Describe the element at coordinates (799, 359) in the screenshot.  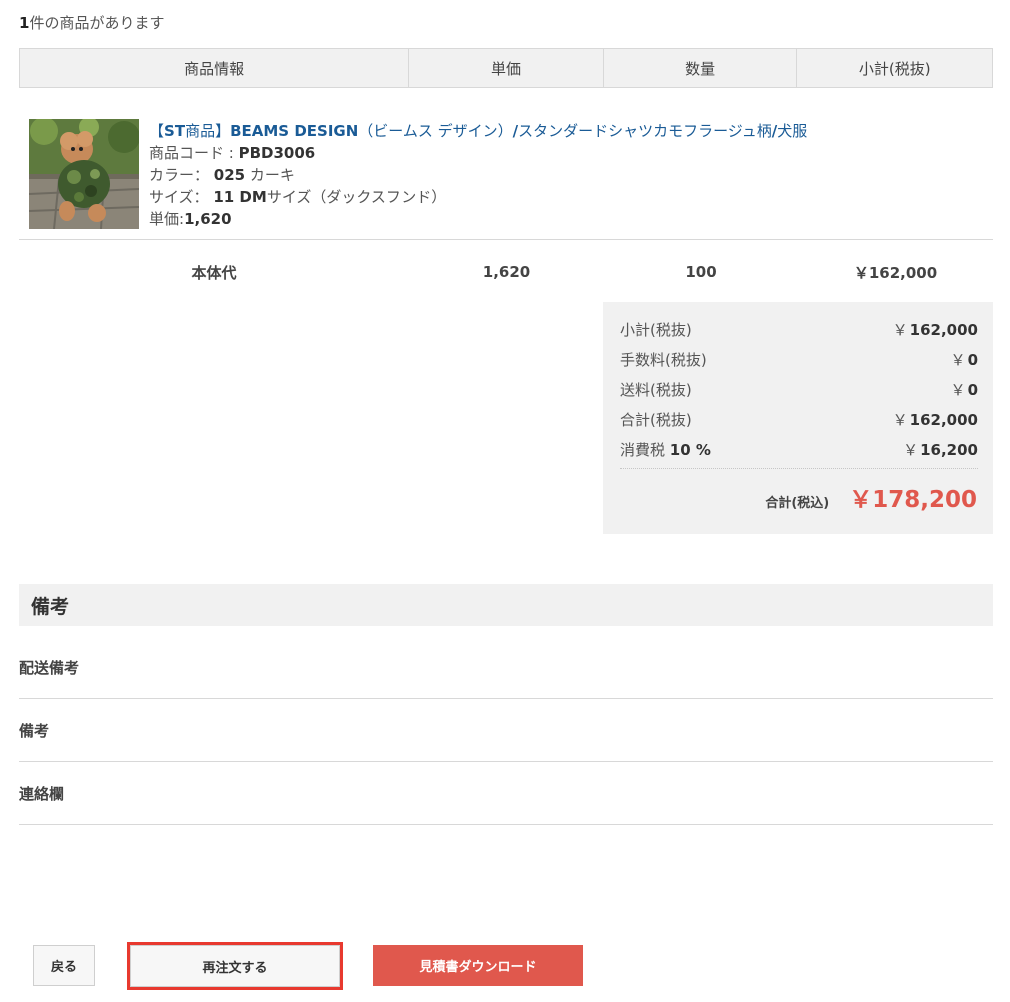
I see `summary-fee-row: 手数料(税抜) ￥ 0` at that location.